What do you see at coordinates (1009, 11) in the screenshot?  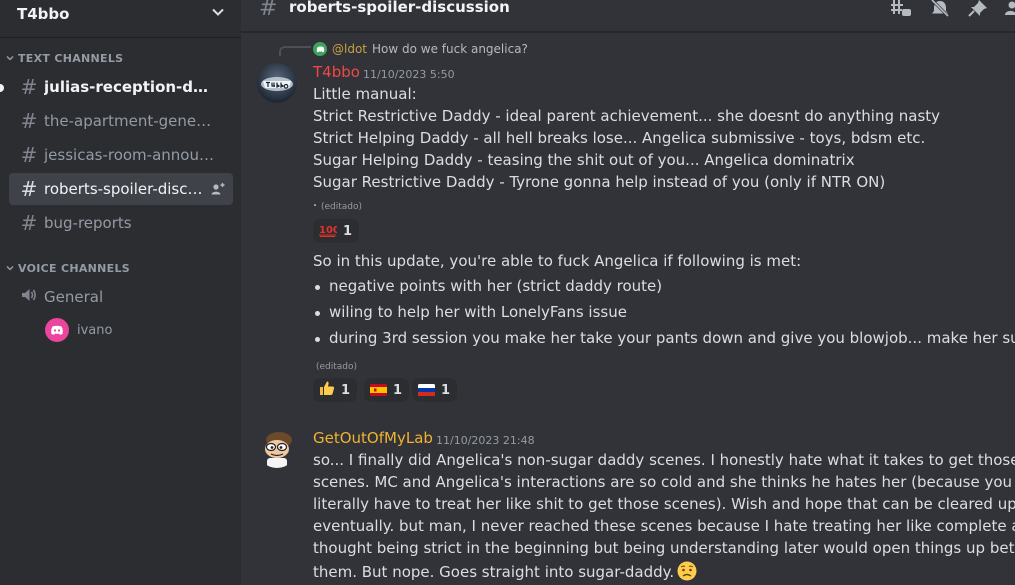 I see `members-icon` at bounding box center [1009, 11].